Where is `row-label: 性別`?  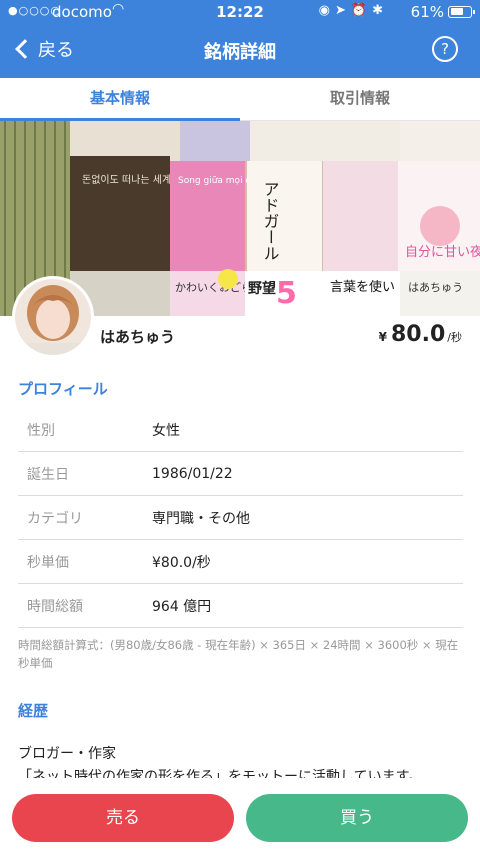 row-label: 性別 is located at coordinates (41, 430).